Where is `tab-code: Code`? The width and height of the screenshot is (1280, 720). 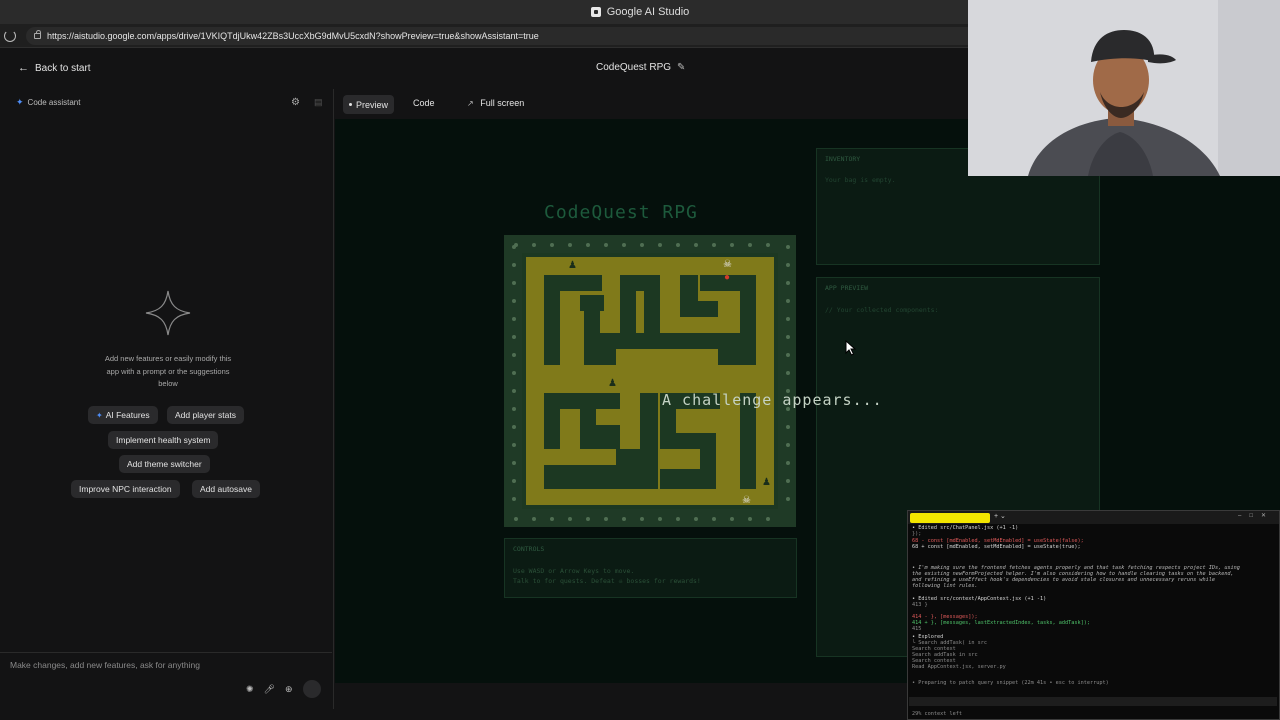
tab-code: Code is located at coordinates (424, 103).